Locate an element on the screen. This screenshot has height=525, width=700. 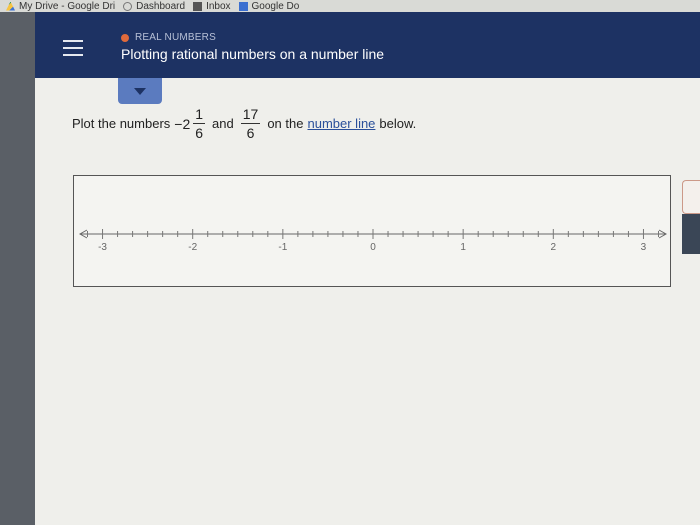
number-line-link: number line is located at coordinates (341, 123).